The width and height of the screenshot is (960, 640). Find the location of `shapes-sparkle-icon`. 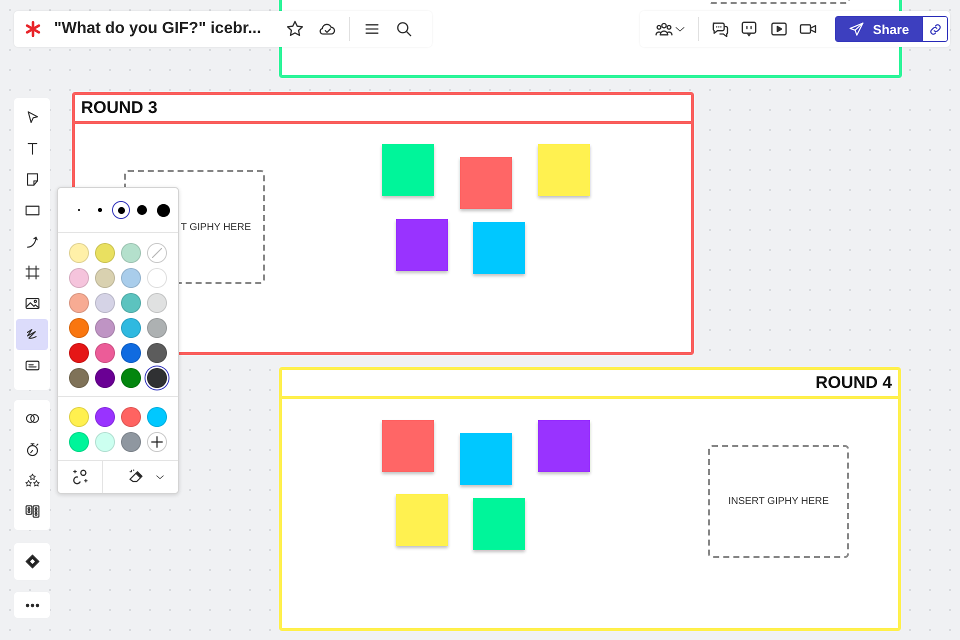

shapes-sparkle-icon is located at coordinates (80, 477).